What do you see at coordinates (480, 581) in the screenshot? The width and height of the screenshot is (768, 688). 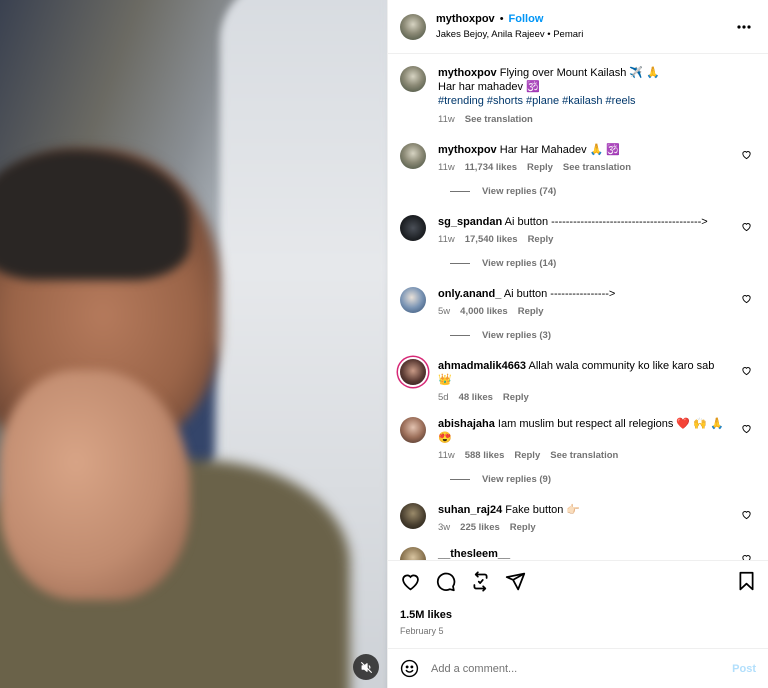 I see `repost-icon` at bounding box center [480, 581].